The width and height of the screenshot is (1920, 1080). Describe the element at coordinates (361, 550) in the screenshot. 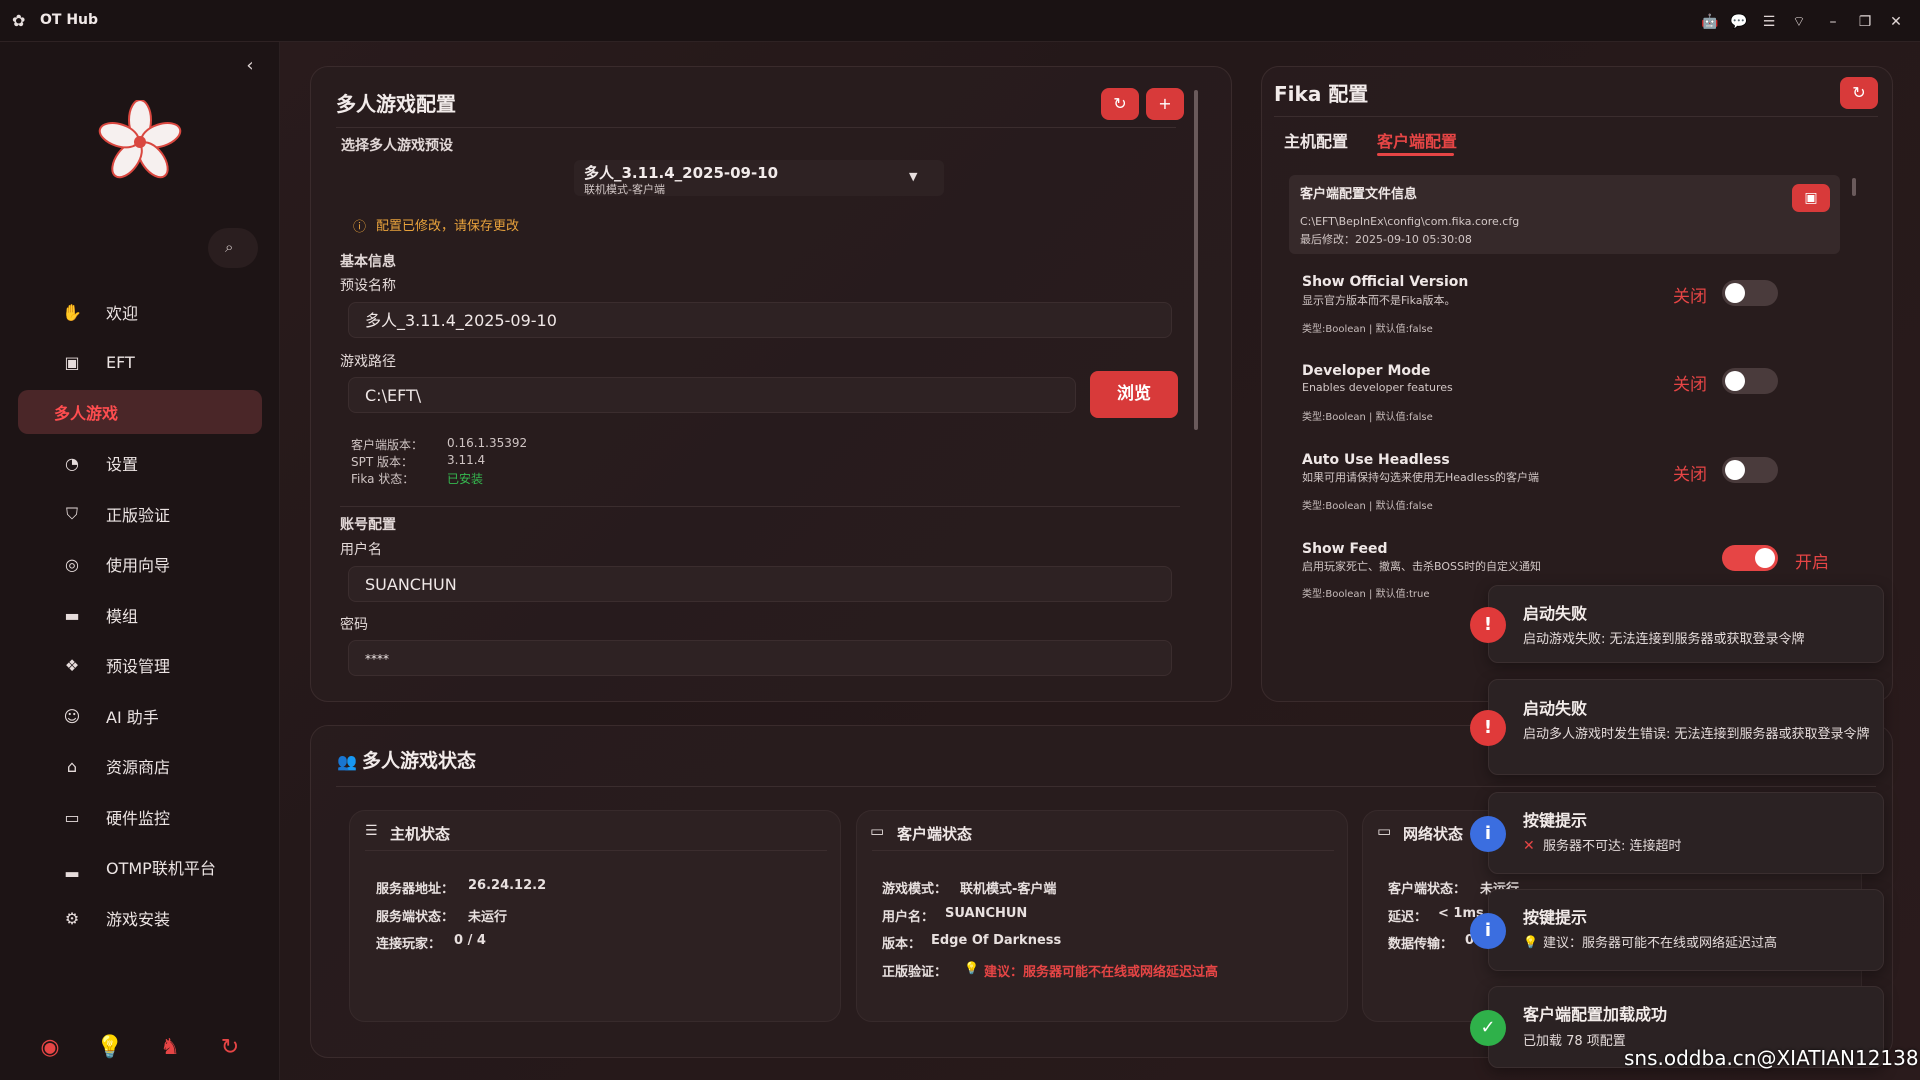

I see `username-label: 用户名` at that location.